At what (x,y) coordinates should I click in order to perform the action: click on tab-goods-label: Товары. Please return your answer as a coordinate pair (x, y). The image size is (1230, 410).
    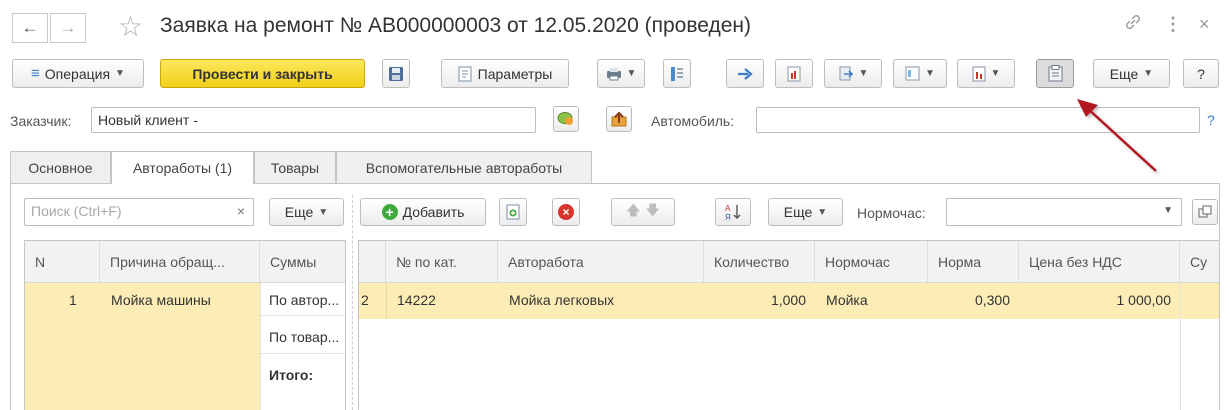
    Looking at the image, I should click on (295, 167).